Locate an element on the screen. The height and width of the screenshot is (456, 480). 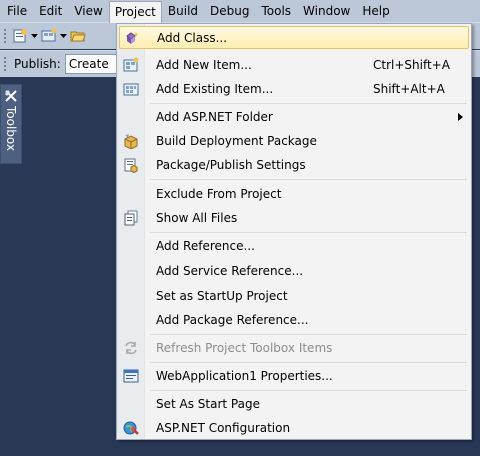
new-project-dropdown is located at coordinates (34, 36).